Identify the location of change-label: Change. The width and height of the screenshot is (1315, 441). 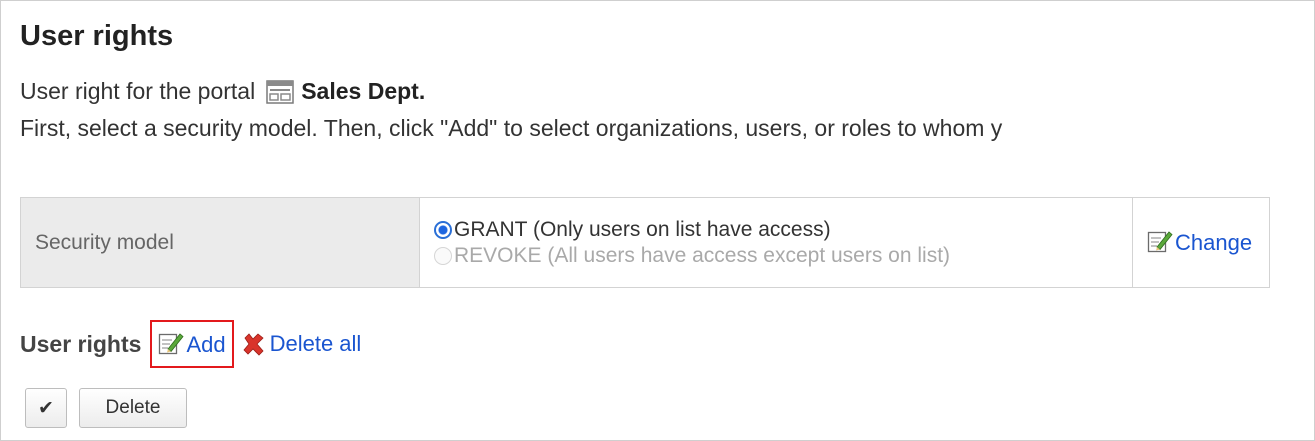
(1214, 242).